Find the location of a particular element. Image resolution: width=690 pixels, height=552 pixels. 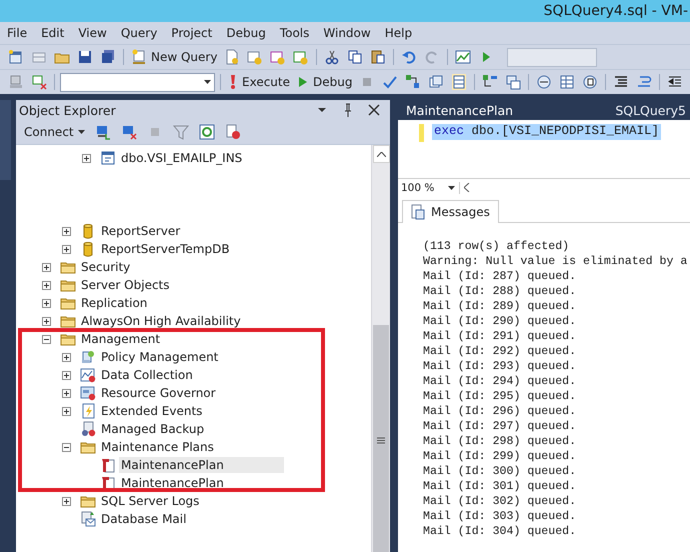

tree-item: AlwaysOn High Availability is located at coordinates (161, 321).